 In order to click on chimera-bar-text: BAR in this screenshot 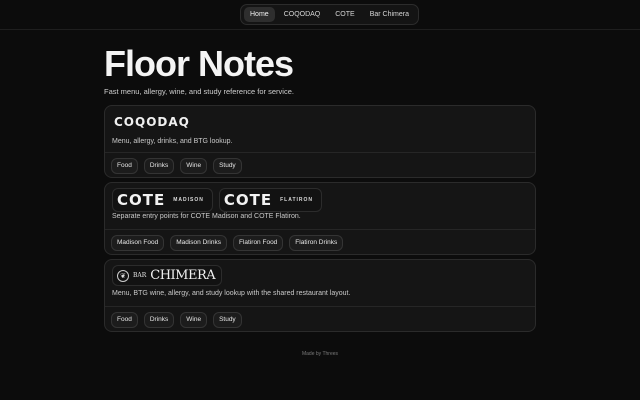, I will do `click(140, 275)`.